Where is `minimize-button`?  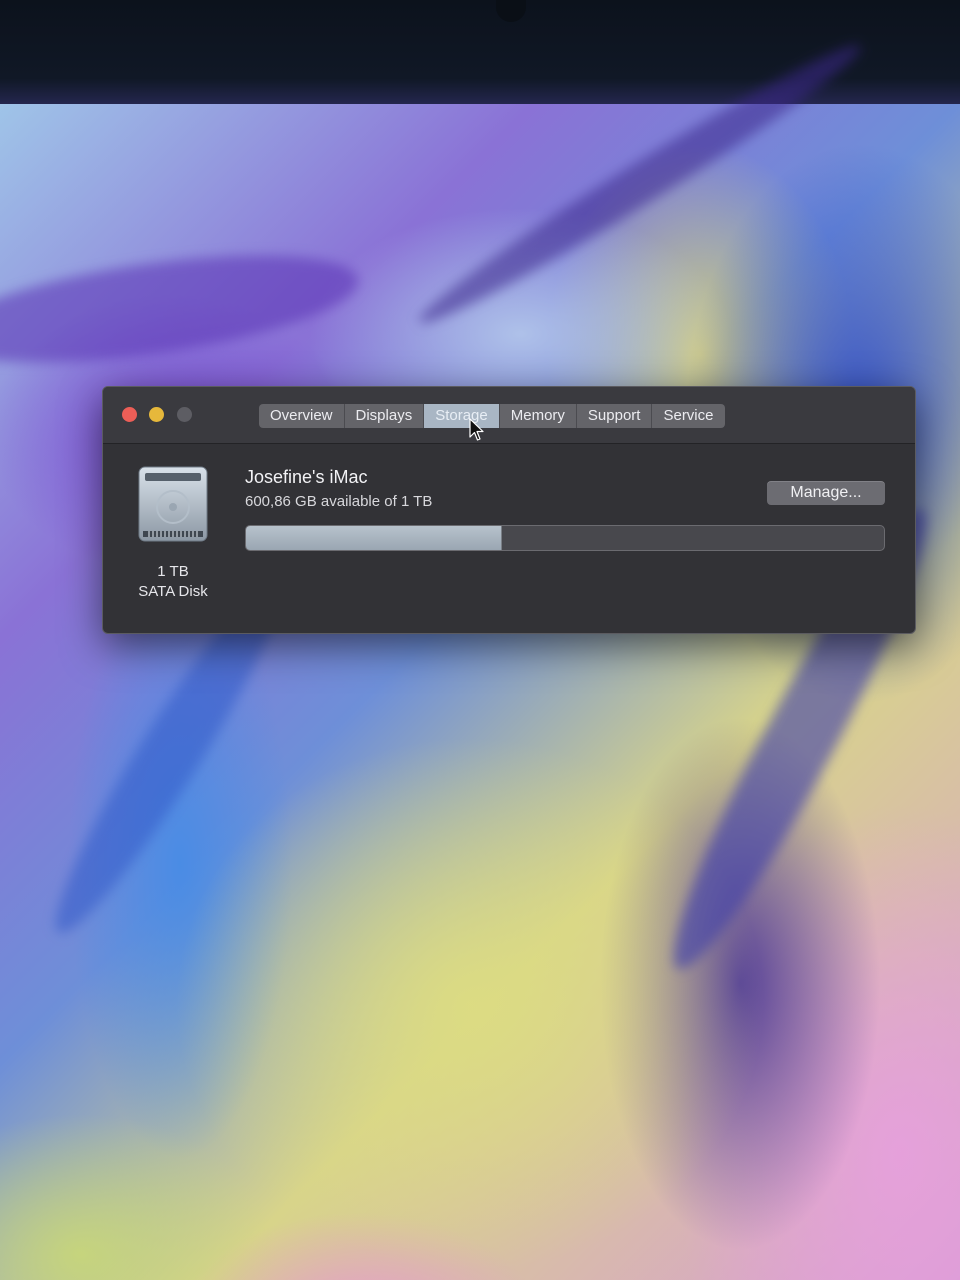 minimize-button is located at coordinates (156, 414).